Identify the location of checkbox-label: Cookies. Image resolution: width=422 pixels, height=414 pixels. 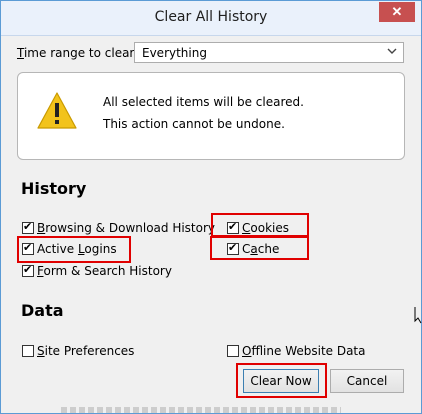
(265, 228).